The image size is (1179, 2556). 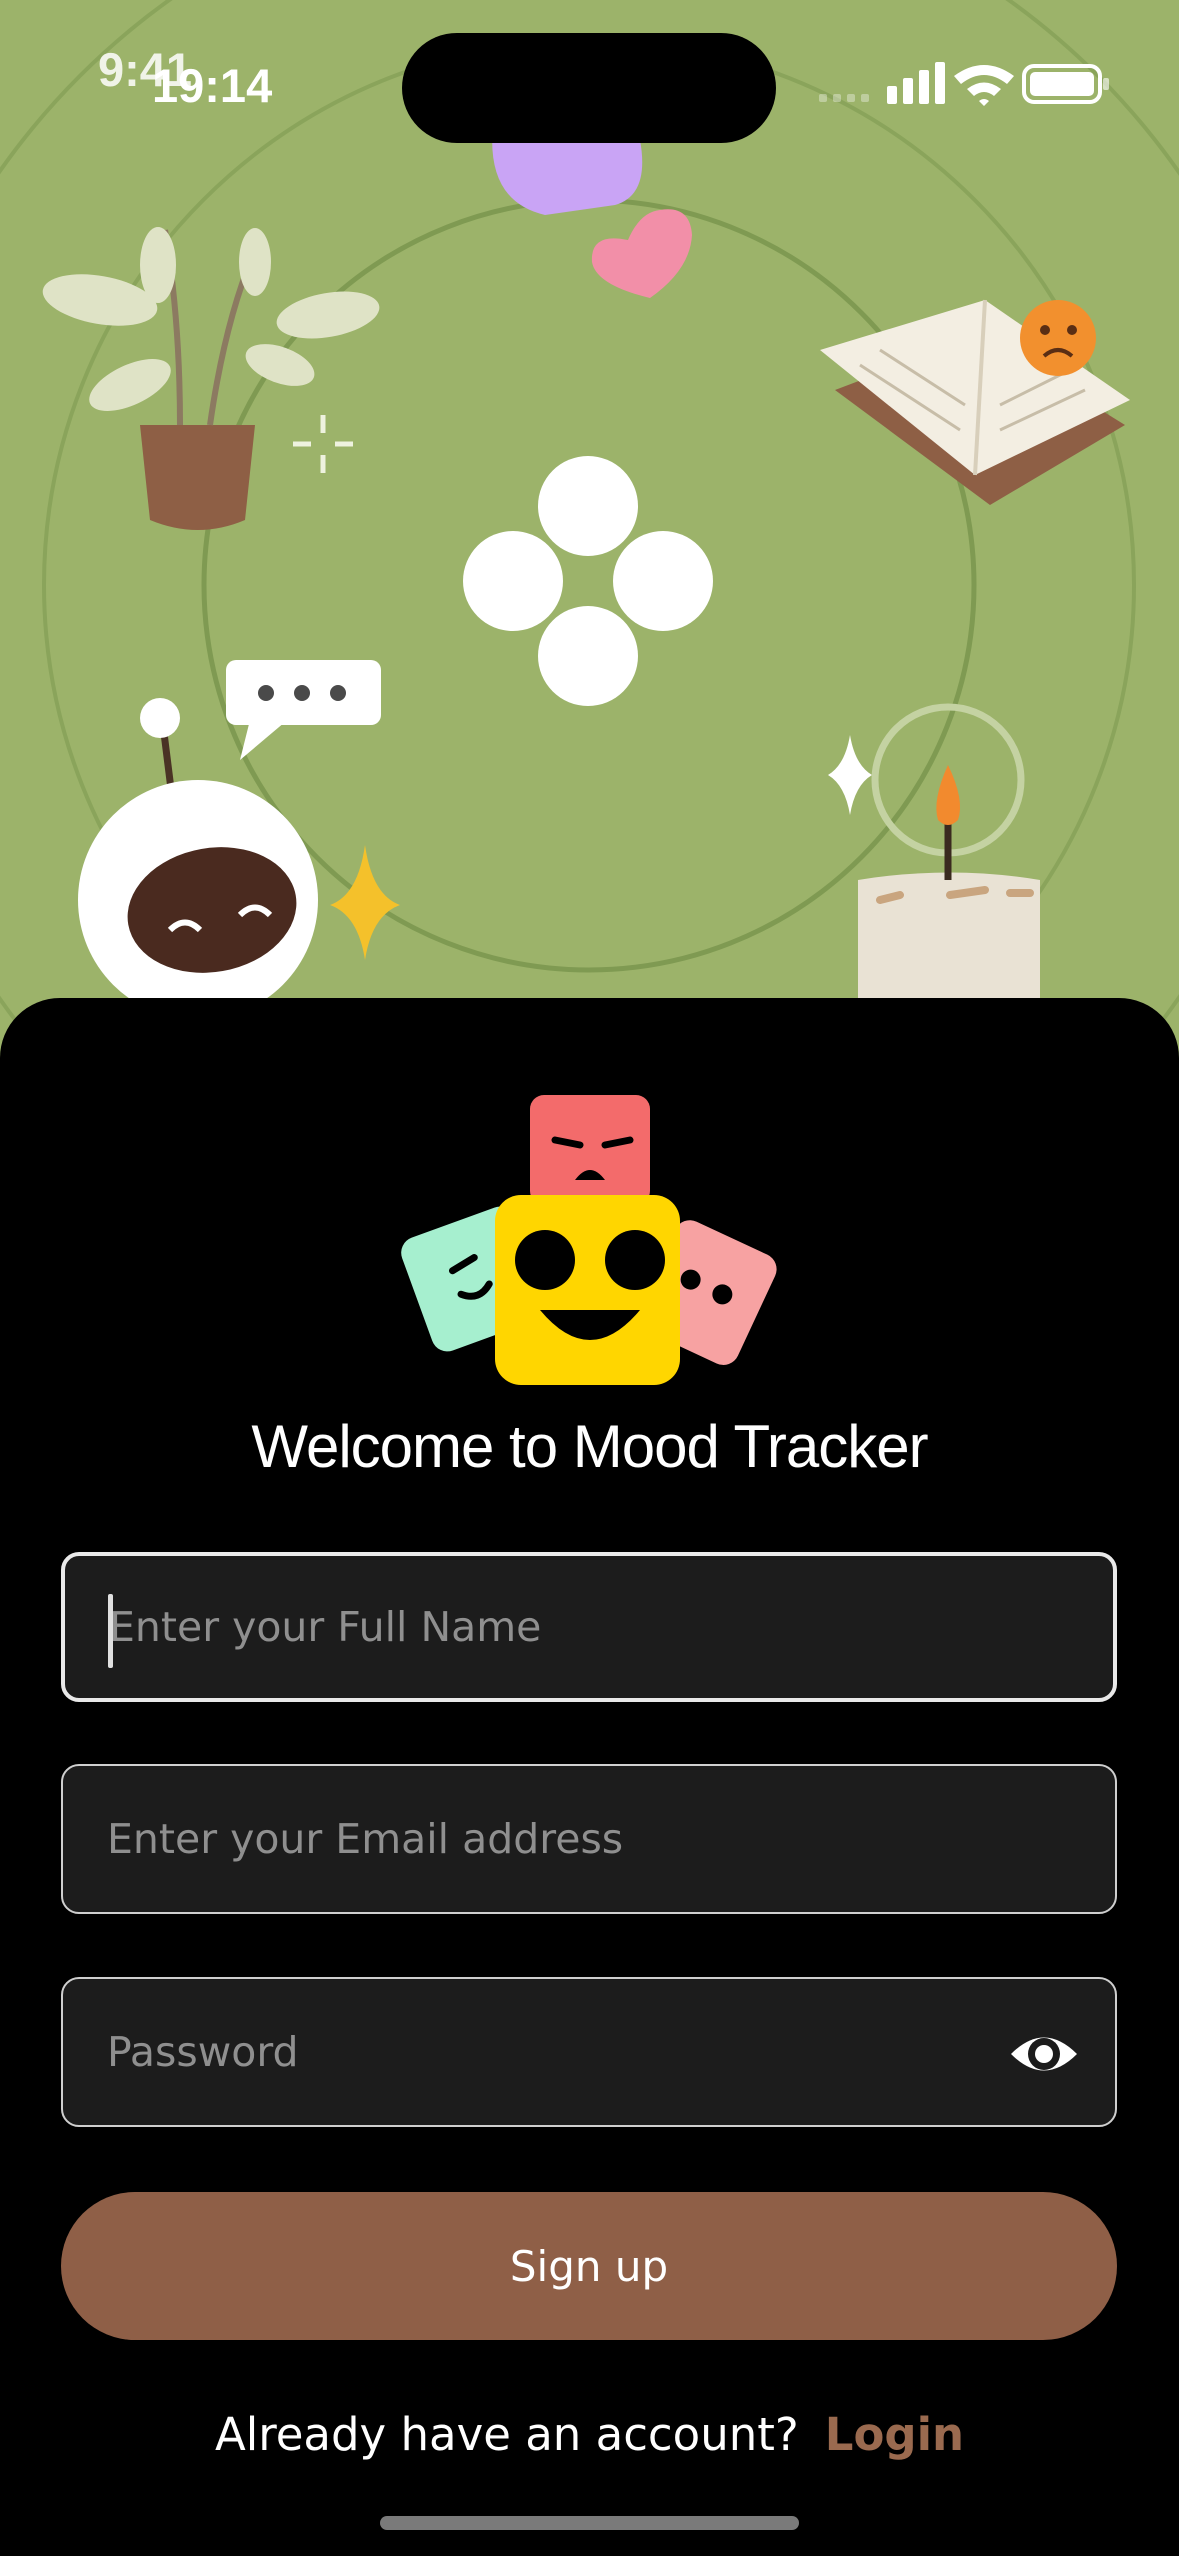 I want to click on battery-icon, so click(x=1065, y=84).